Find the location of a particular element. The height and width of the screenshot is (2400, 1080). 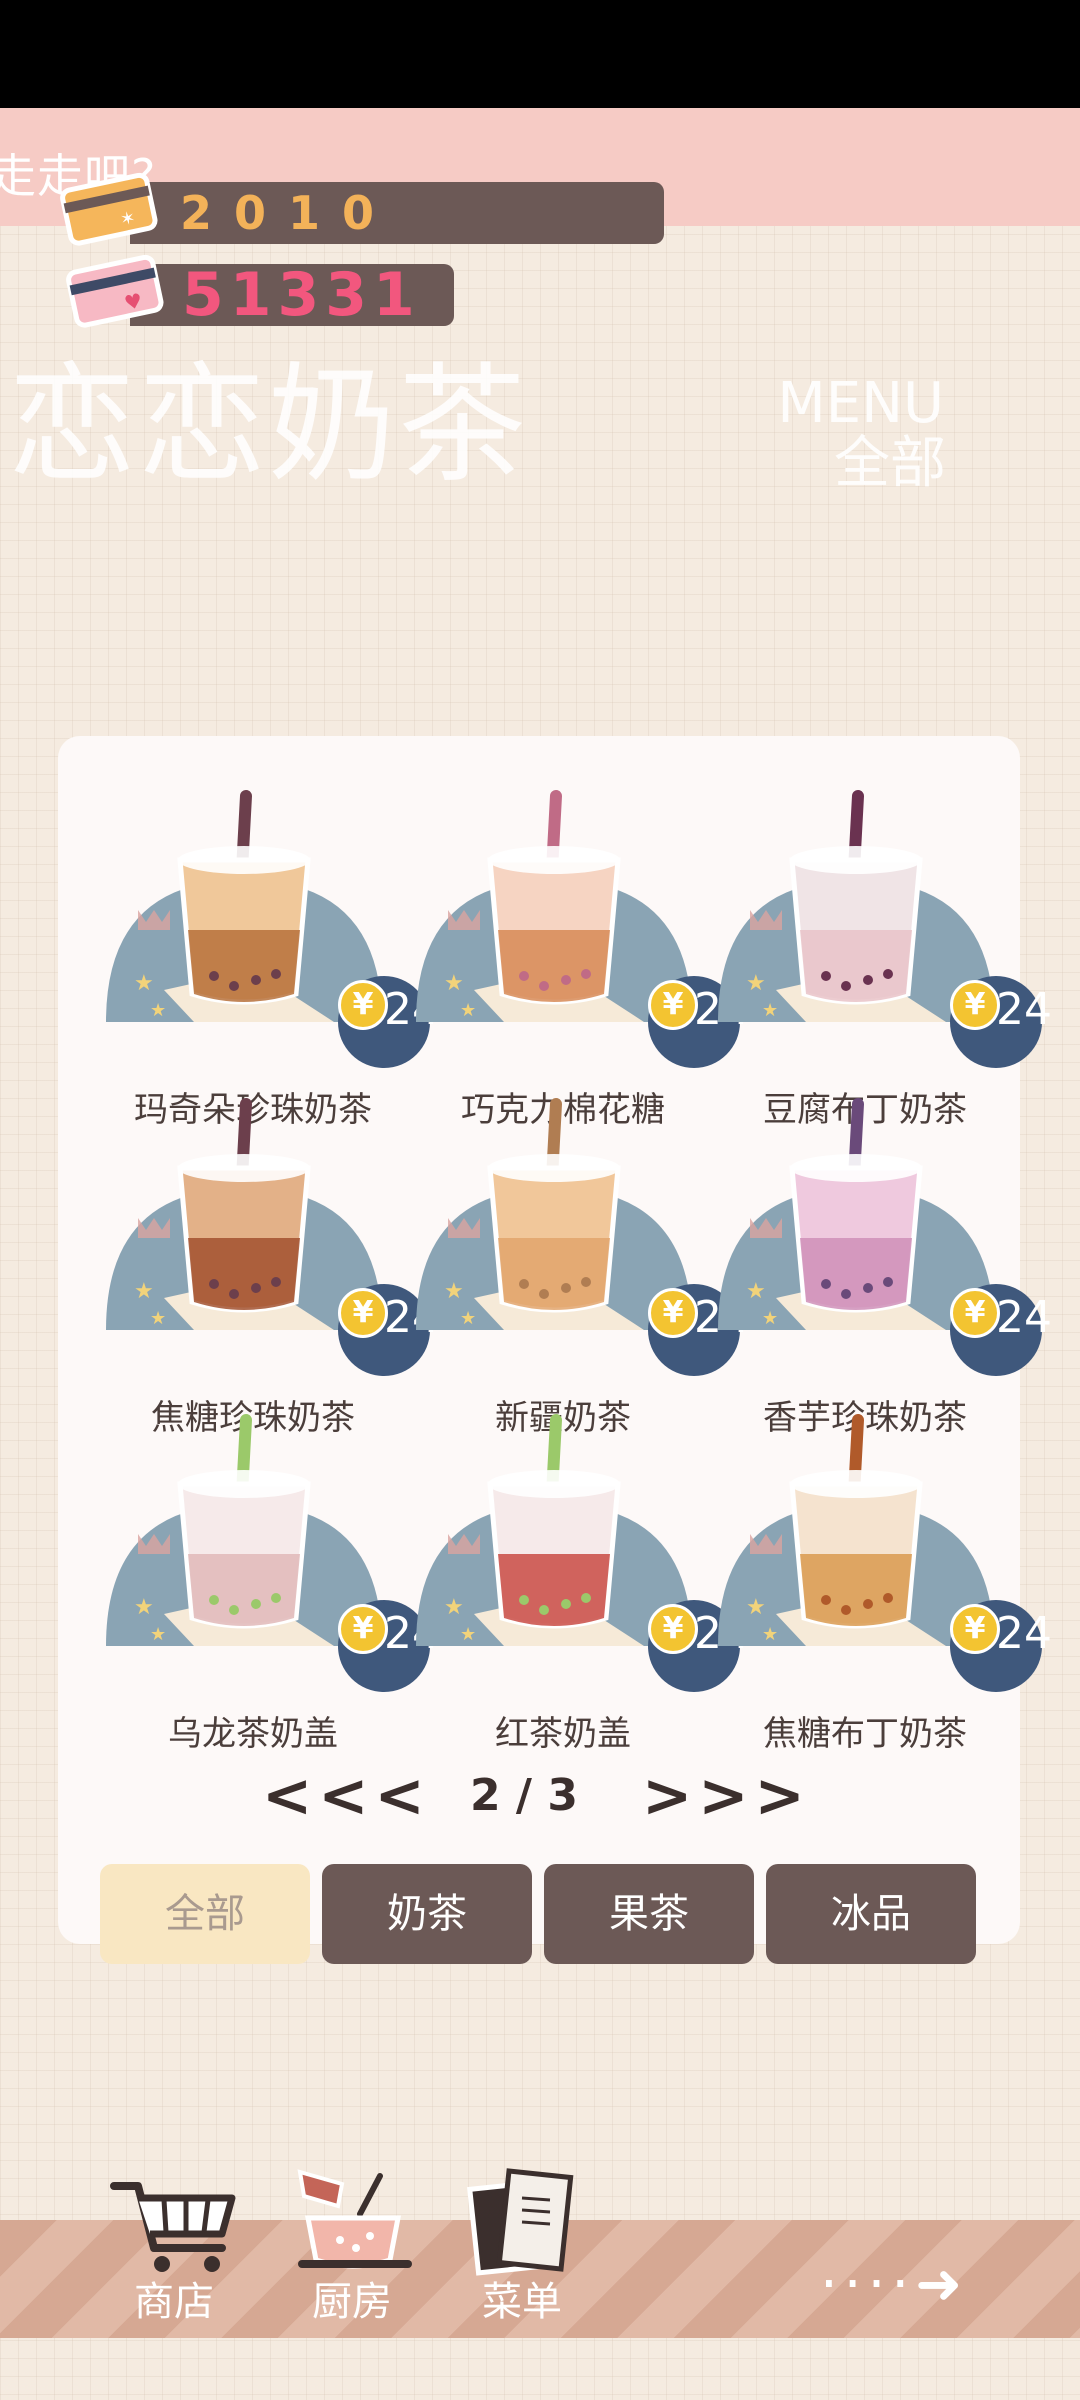

menu-item: ★ ★ ¥ 24 香芋珍珠奶茶 is located at coordinates (881, 1268).